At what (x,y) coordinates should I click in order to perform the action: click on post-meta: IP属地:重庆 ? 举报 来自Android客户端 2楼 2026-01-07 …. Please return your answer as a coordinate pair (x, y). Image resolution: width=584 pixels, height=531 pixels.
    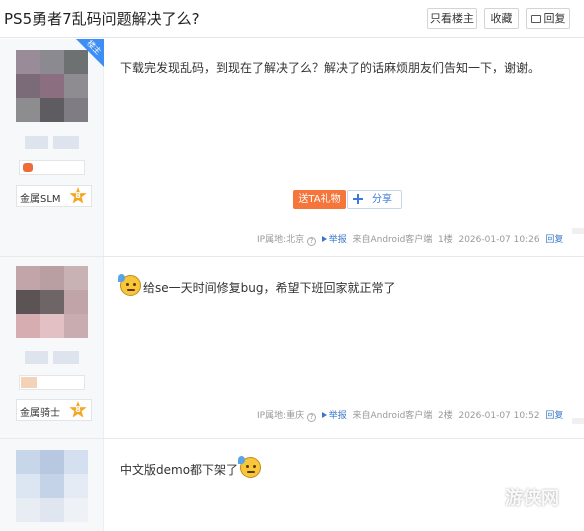
    Looking at the image, I should click on (410, 415).